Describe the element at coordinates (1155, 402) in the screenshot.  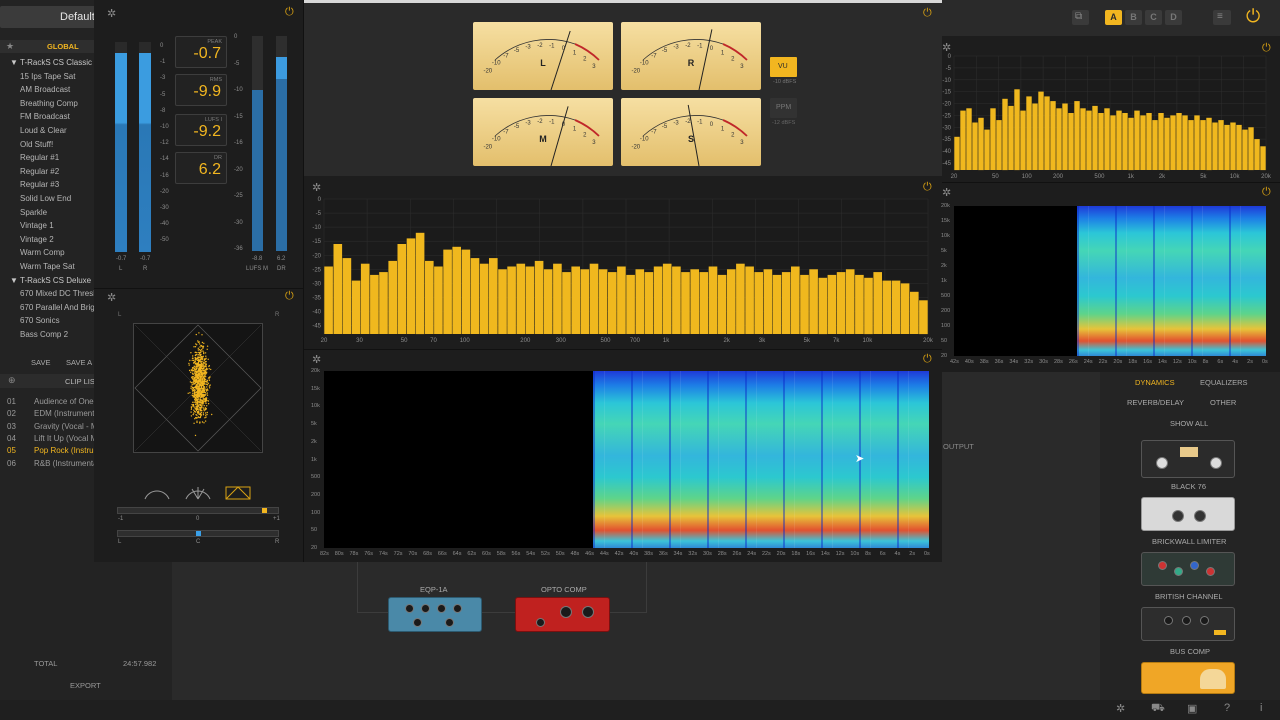
I see `tab-reverb-delay: REVERB/DELAY` at that location.